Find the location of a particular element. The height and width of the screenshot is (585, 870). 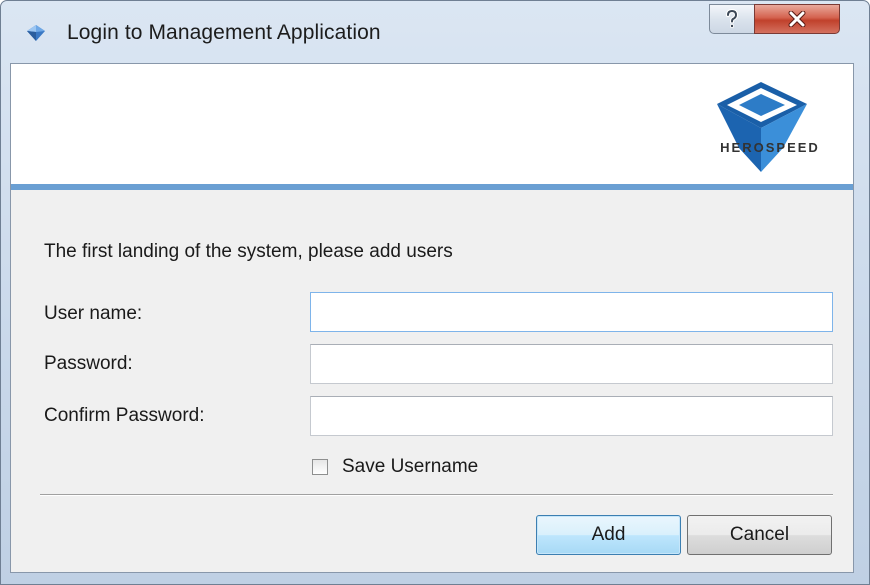

close-button is located at coordinates (797, 19).